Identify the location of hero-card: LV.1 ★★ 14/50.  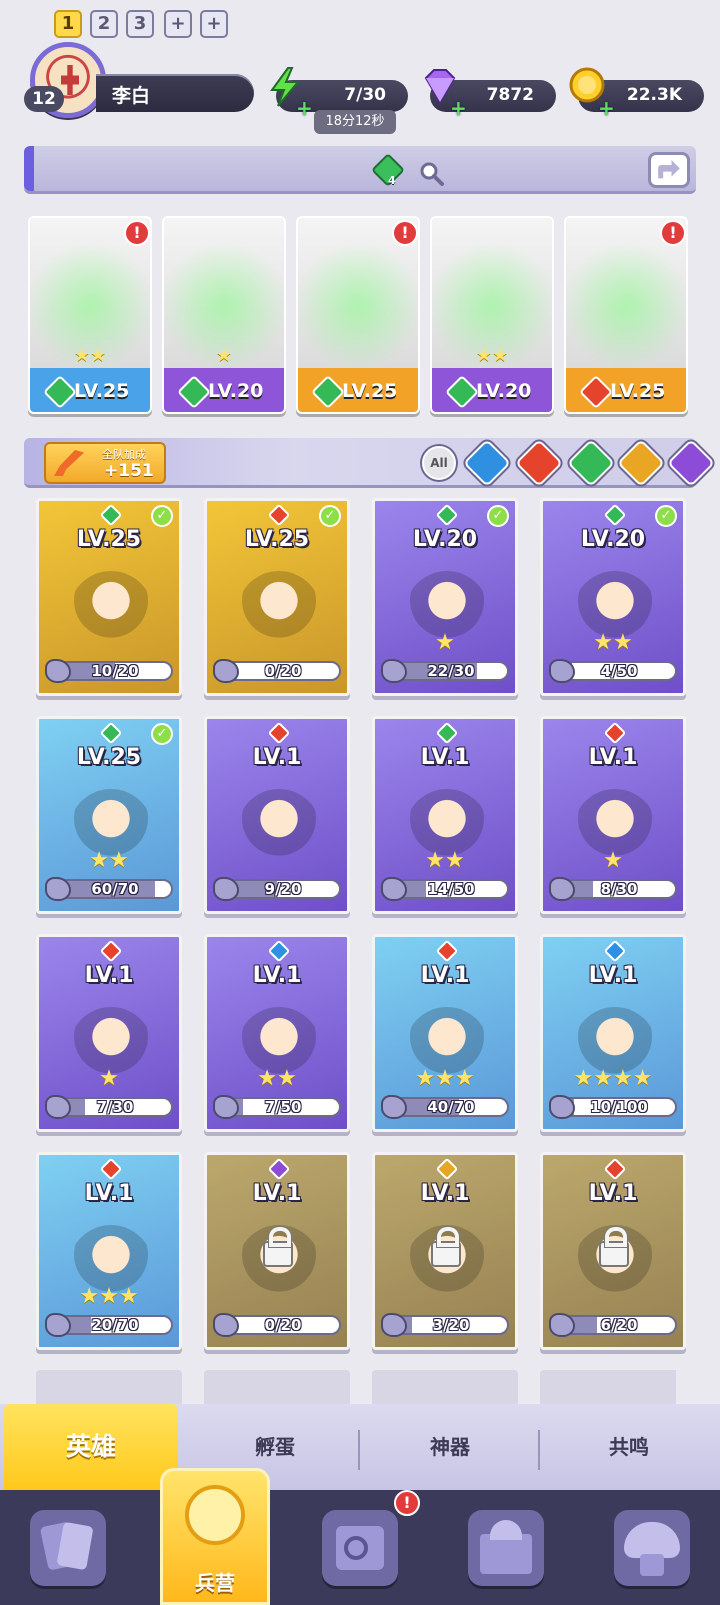
(445, 815).